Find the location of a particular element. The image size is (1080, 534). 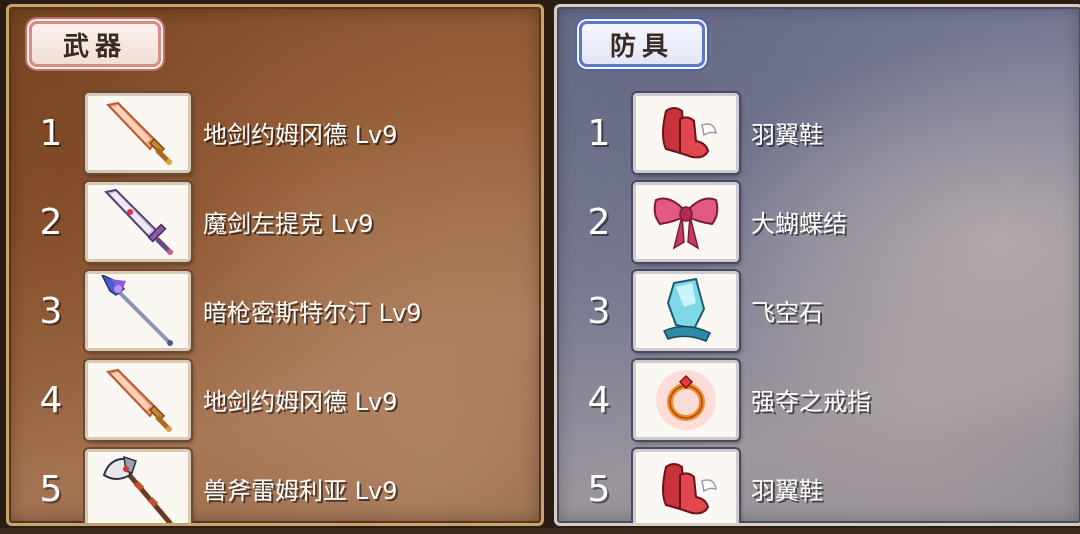

bottom-border is located at coordinates (540, 531).